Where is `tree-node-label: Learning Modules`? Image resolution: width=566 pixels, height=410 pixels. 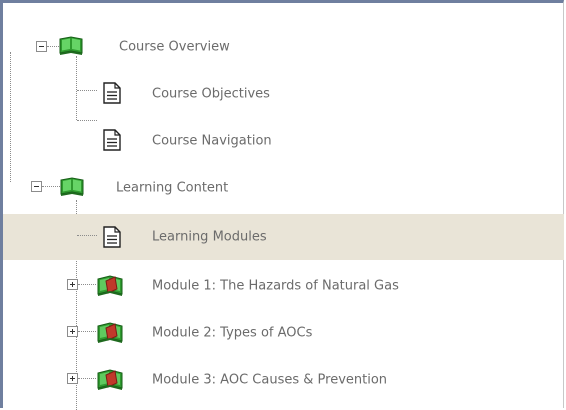 tree-node-label: Learning Modules is located at coordinates (209, 237).